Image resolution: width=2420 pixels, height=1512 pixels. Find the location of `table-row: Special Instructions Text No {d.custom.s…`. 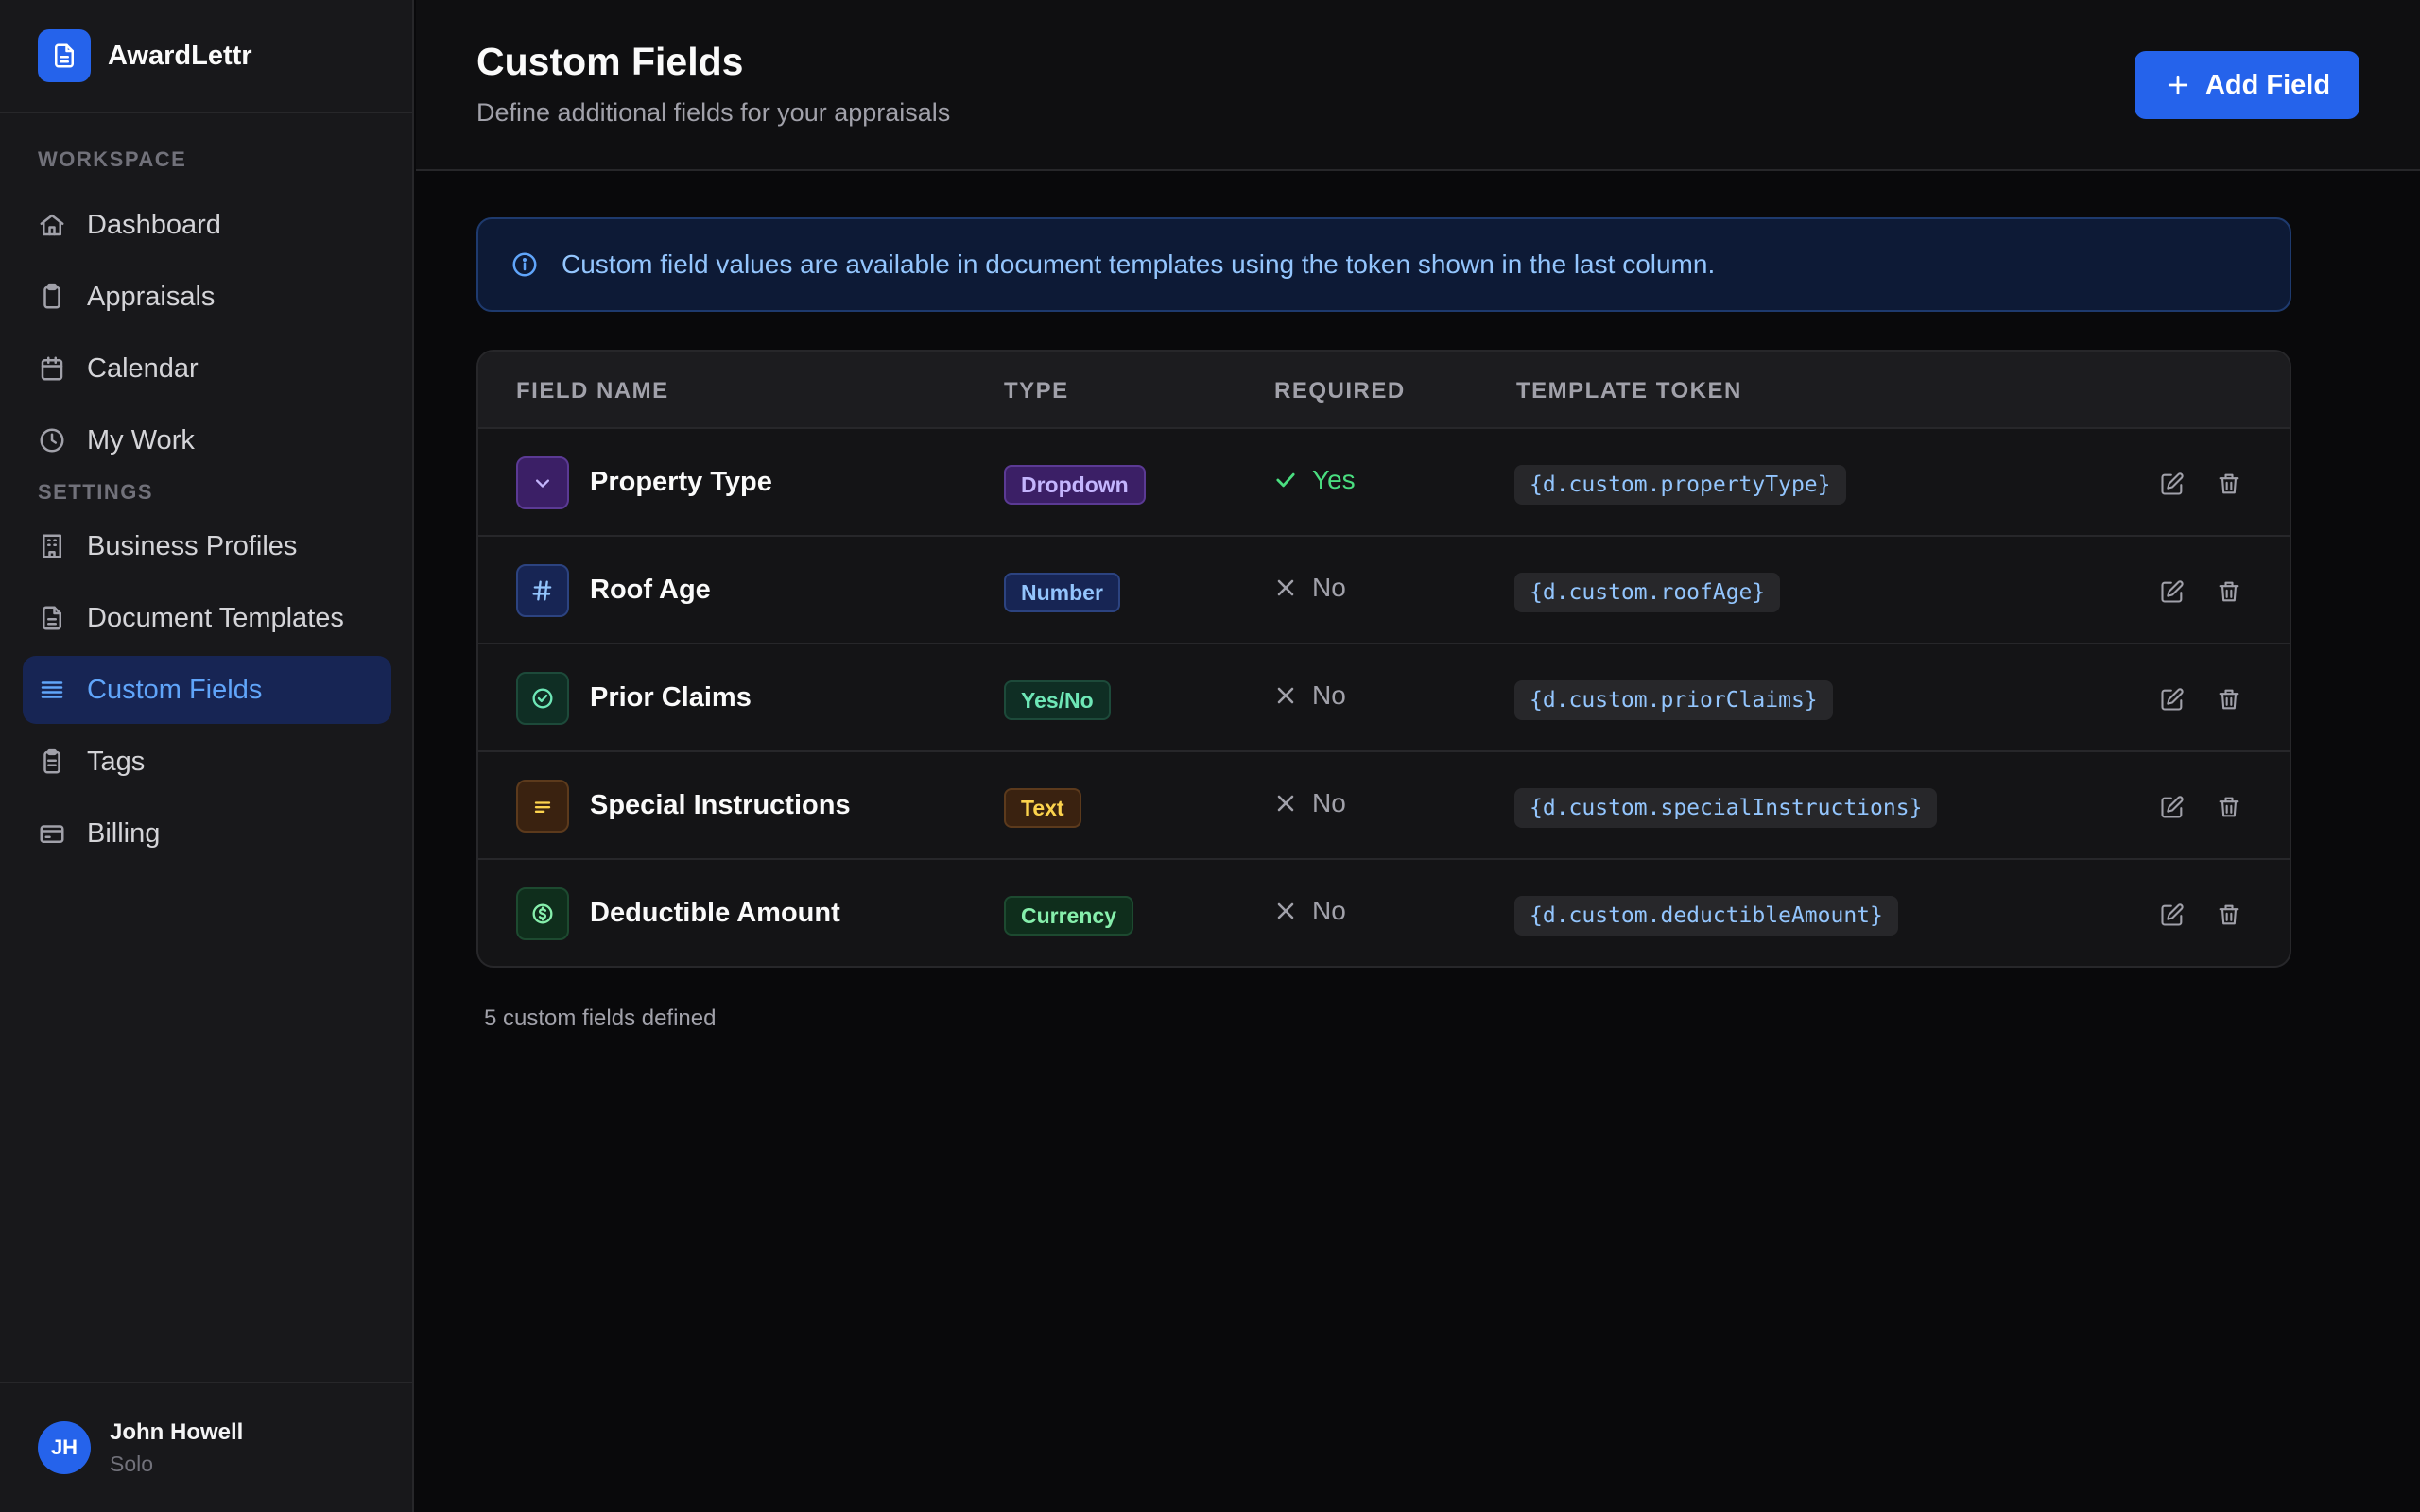

table-row: Special Instructions Text No {d.custom.s… is located at coordinates (1384, 806).